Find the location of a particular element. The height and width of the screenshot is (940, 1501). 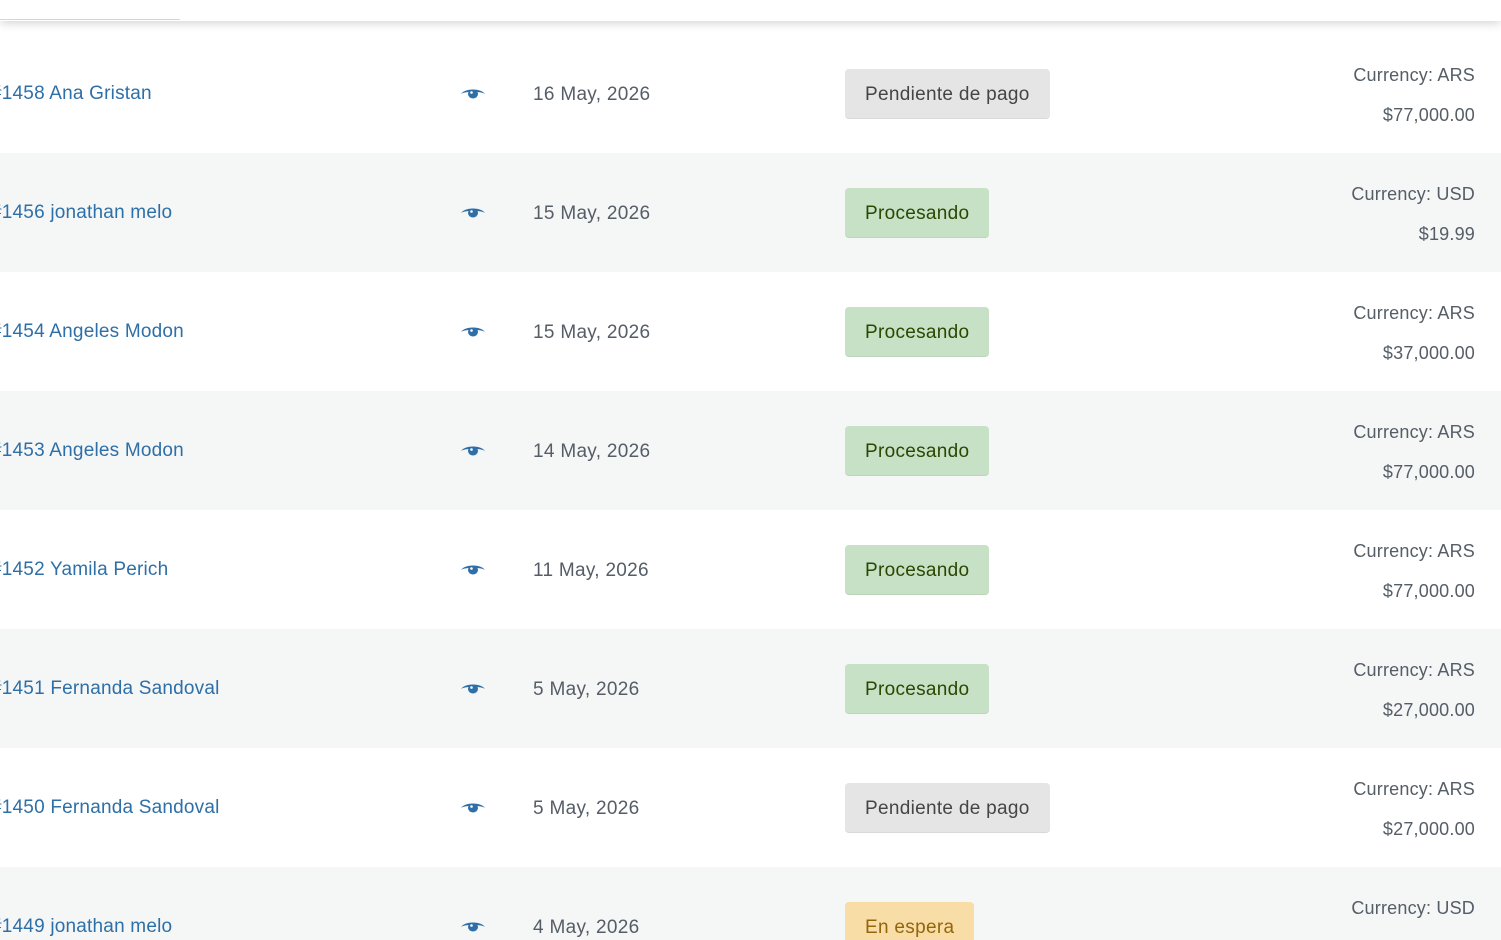

order-link: #1453 Angeles Modon is located at coordinates (92, 450).